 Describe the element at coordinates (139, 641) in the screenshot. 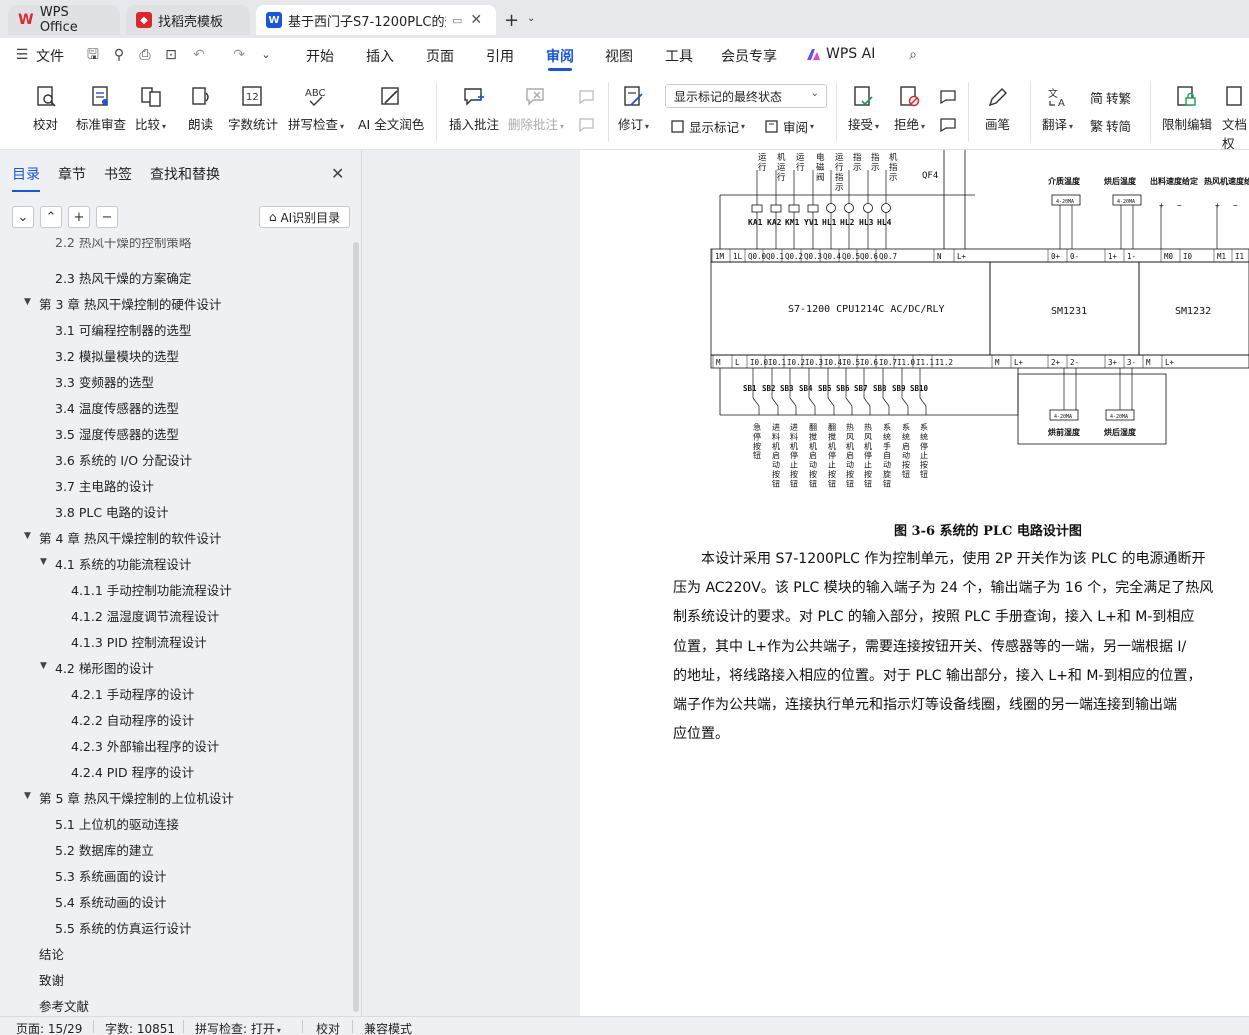

I see `toc-item: 4.1.3 PID 控制流程设计` at that location.